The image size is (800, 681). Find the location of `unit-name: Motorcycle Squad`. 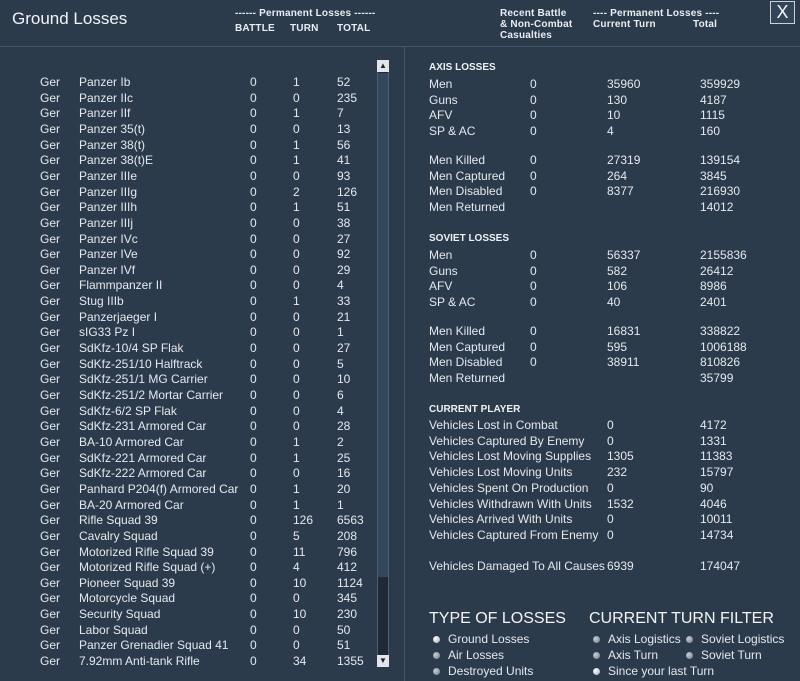

unit-name: Motorcycle Squad is located at coordinates (127, 598).